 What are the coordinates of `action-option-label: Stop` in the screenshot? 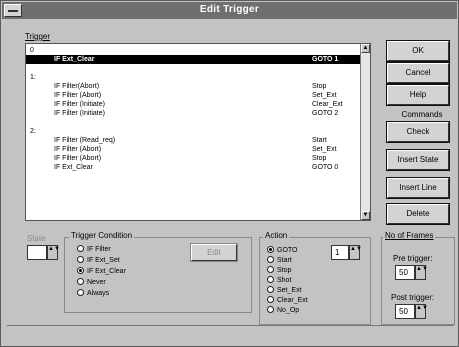 It's located at (284, 270).